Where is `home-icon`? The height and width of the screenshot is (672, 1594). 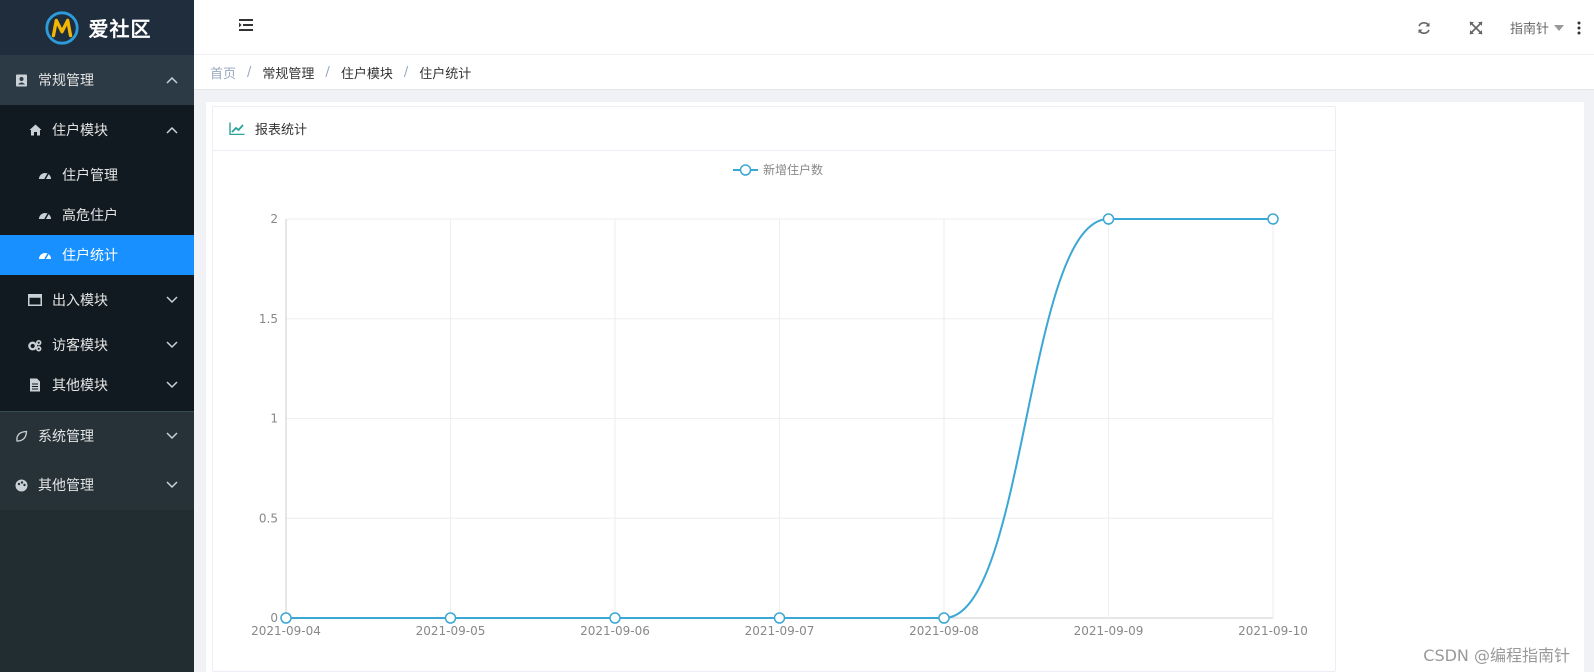 home-icon is located at coordinates (35, 130).